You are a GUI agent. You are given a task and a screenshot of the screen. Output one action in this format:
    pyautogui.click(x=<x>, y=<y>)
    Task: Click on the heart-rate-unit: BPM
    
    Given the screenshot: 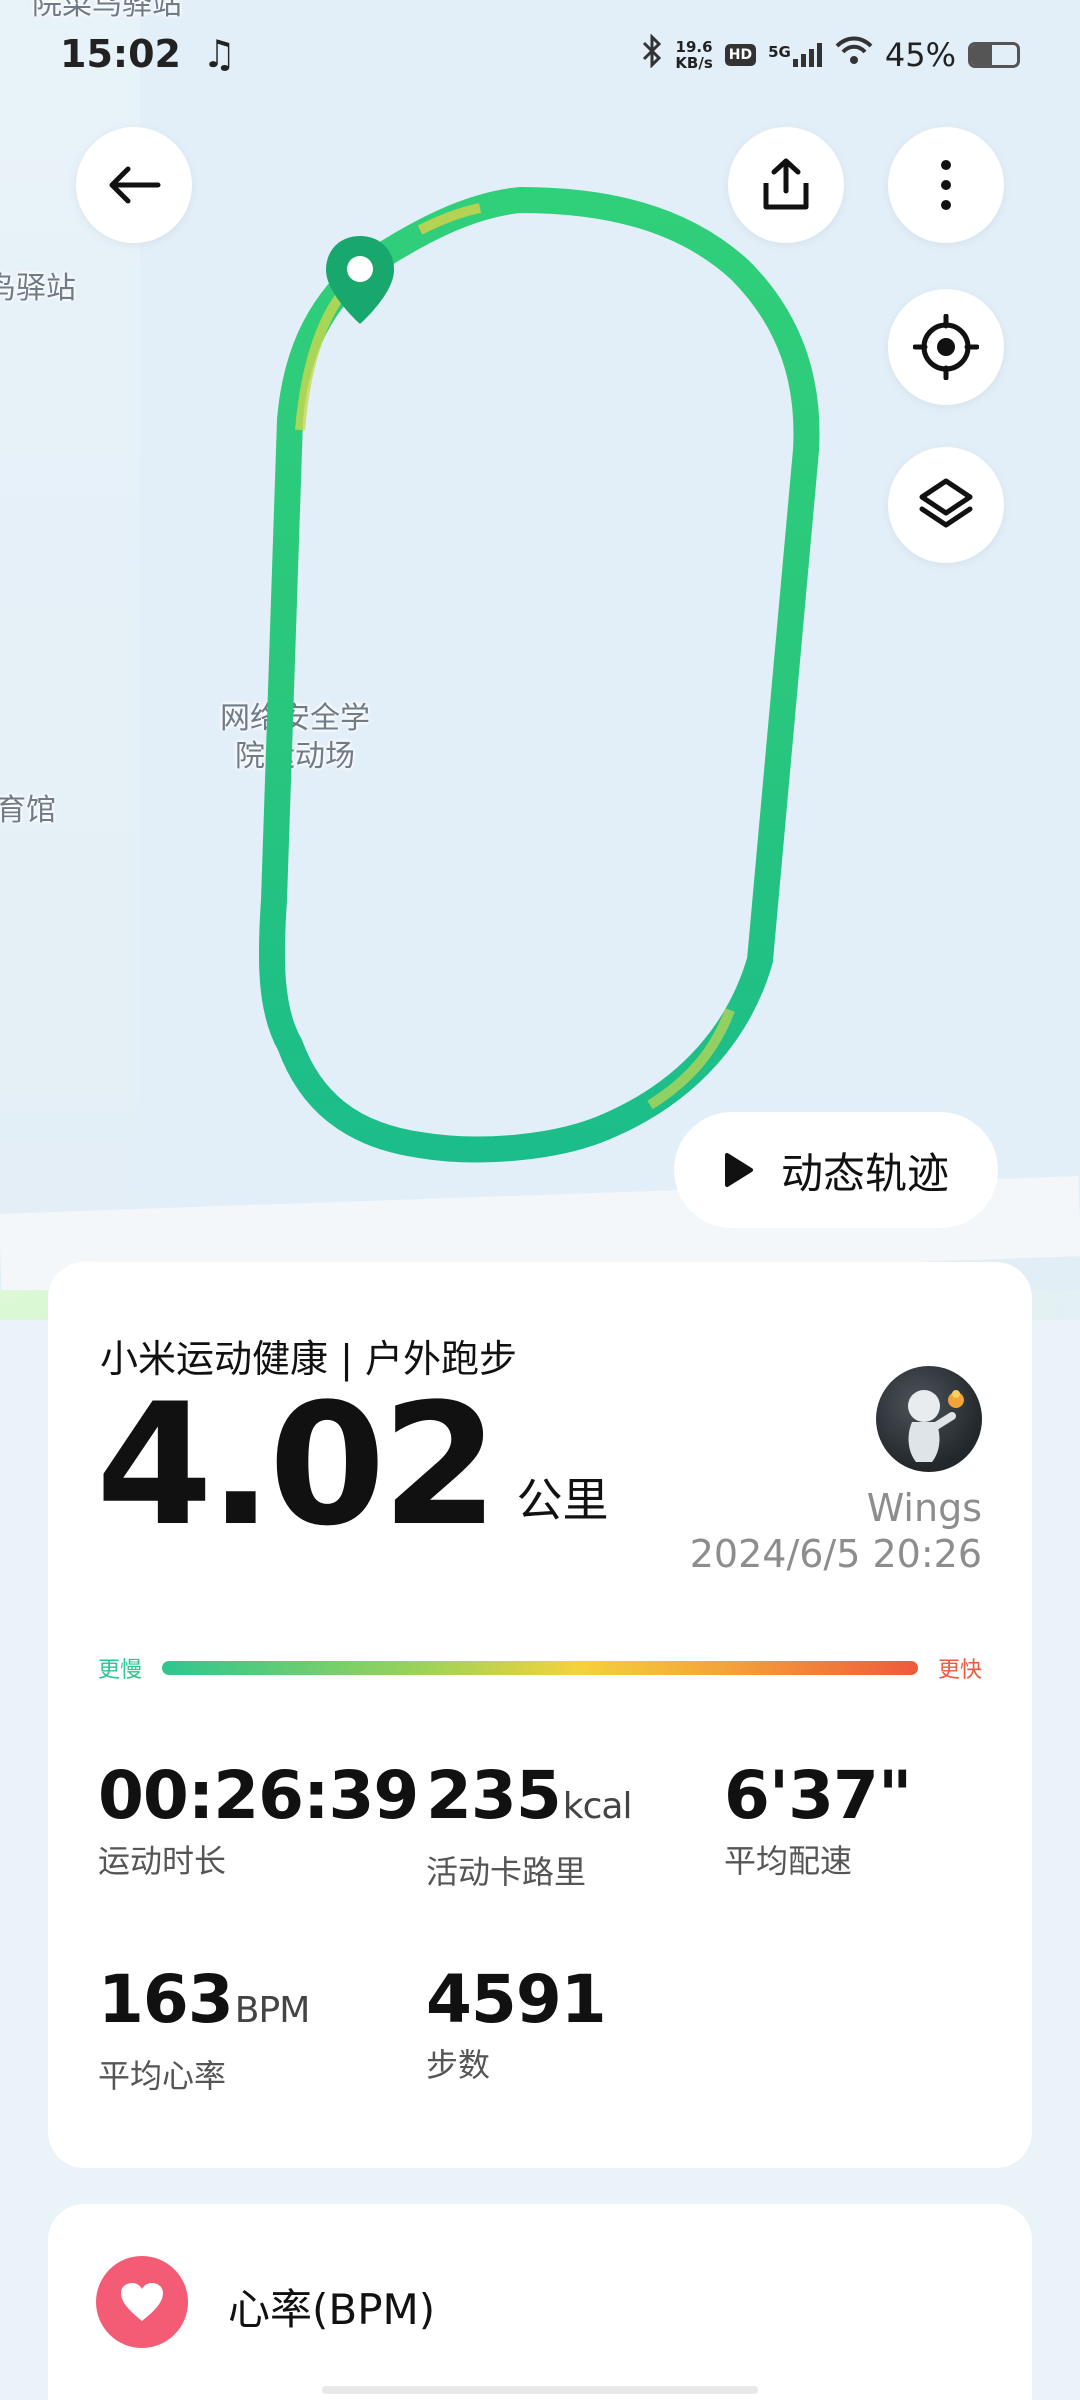 What is the action you would take?
    pyautogui.click(x=272, y=2010)
    